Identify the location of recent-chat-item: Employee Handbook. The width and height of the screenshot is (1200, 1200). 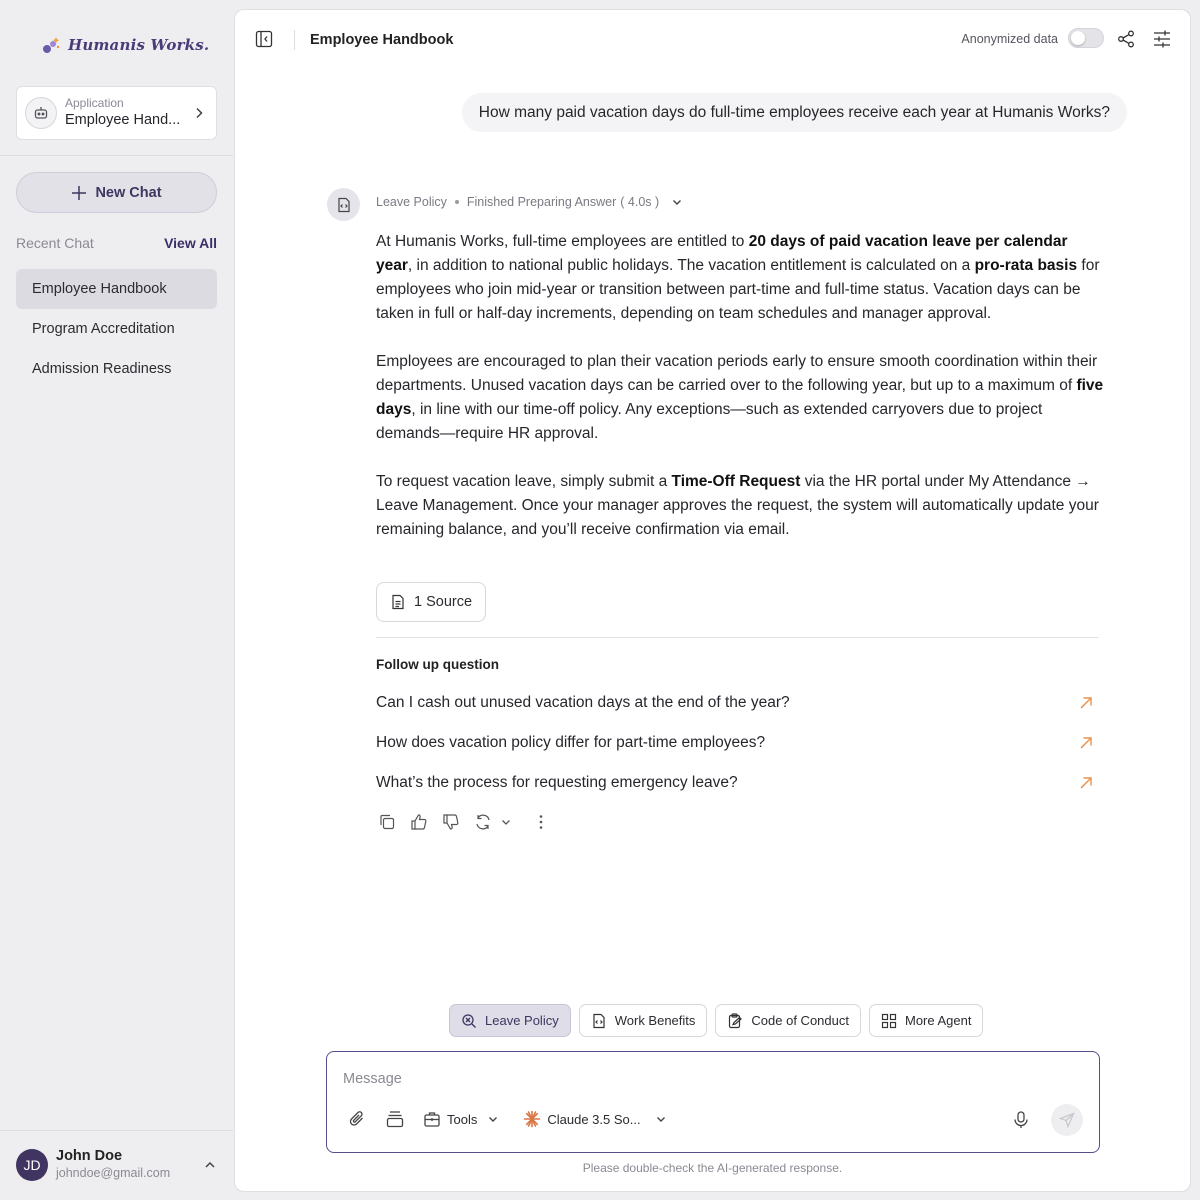
(116, 289).